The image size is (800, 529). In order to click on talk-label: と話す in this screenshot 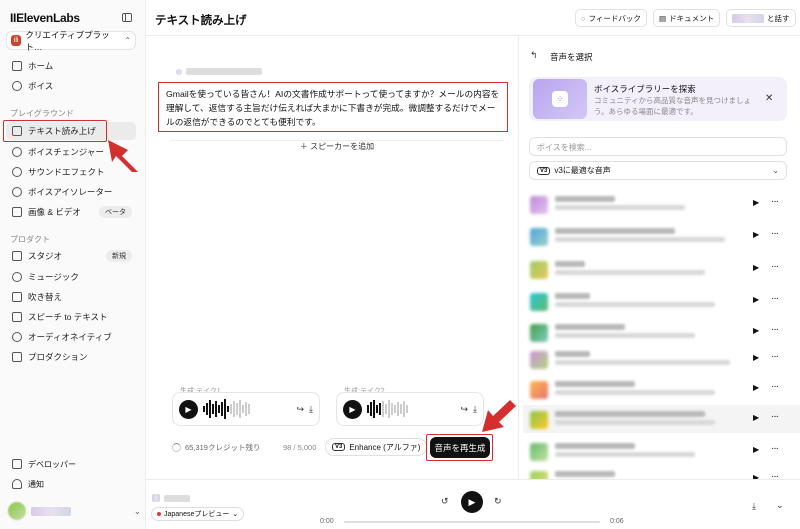, I will do `click(778, 18)`.